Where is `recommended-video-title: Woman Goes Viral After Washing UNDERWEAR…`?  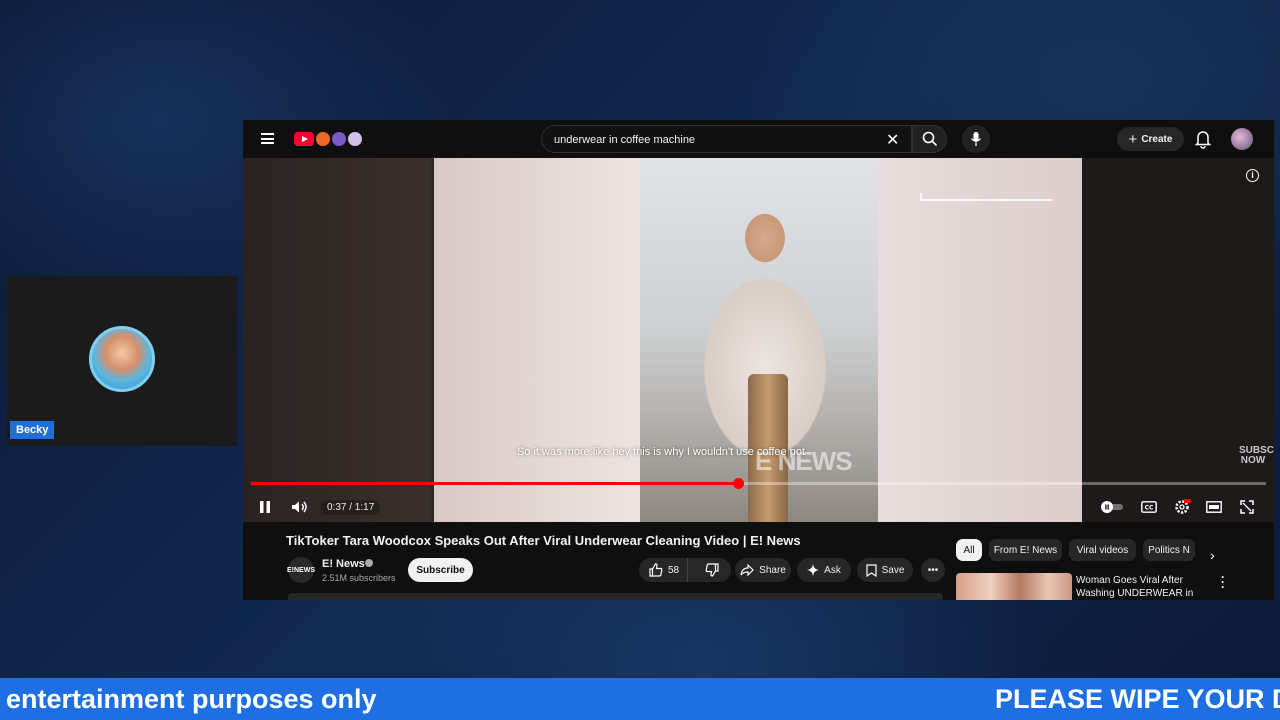 recommended-video-title: Woman Goes Viral After Washing UNDERWEAR… is located at coordinates (1146, 587).